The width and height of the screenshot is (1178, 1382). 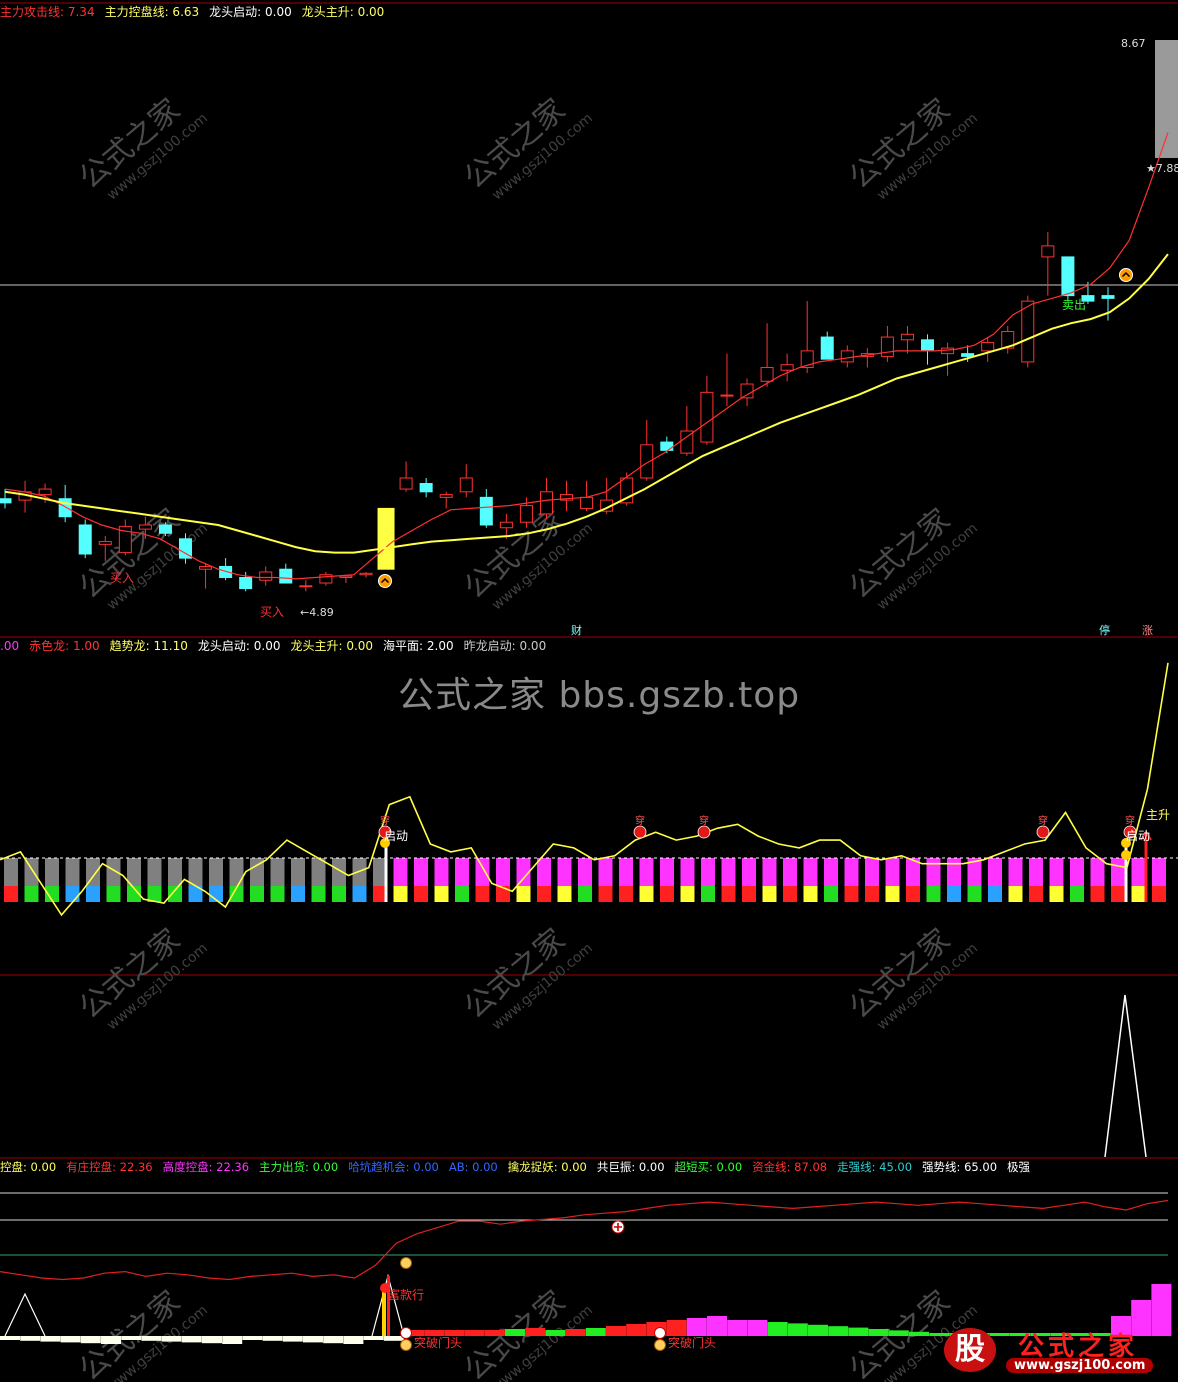 I want to click on start-label-1: 启动, so click(x=396, y=836).